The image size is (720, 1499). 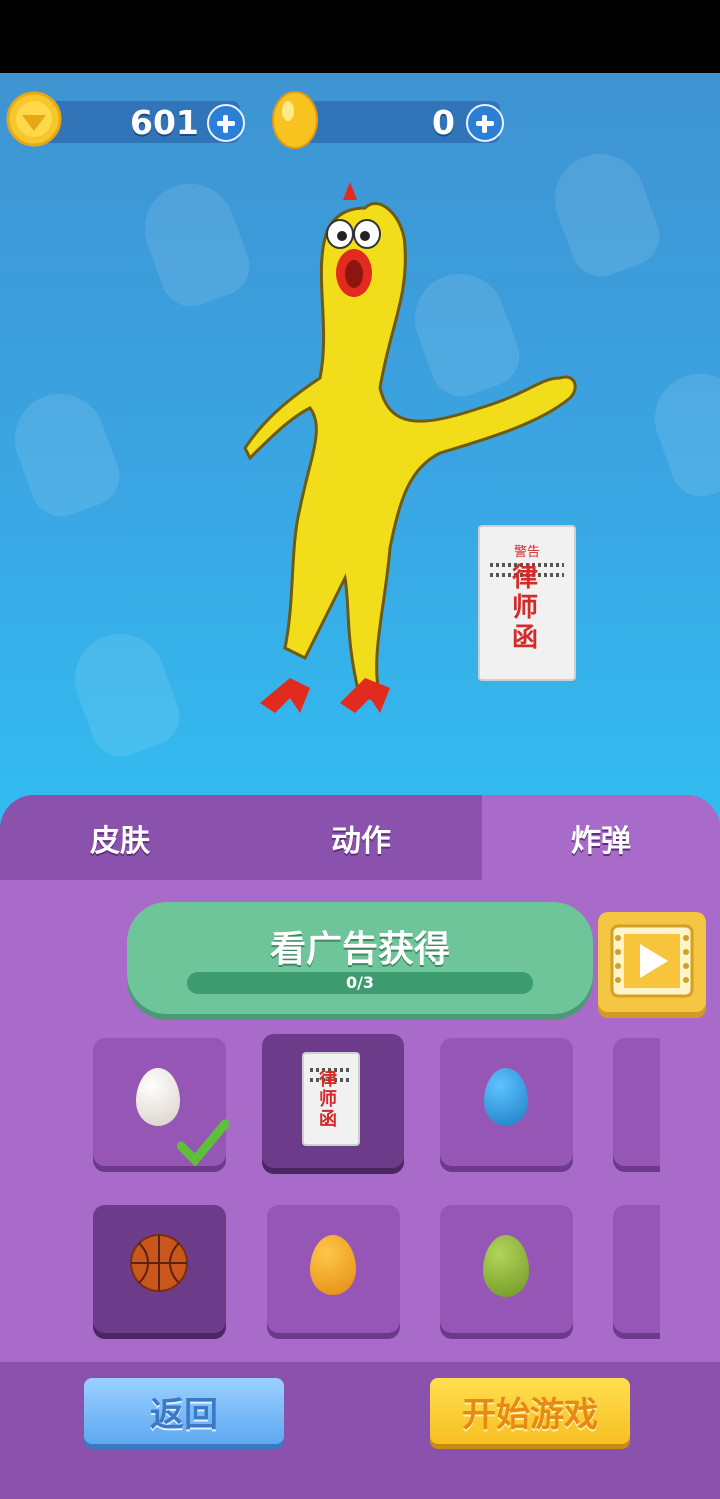 I want to click on lawyer-letter-preview: 警告 律 师 函, so click(x=527, y=603).